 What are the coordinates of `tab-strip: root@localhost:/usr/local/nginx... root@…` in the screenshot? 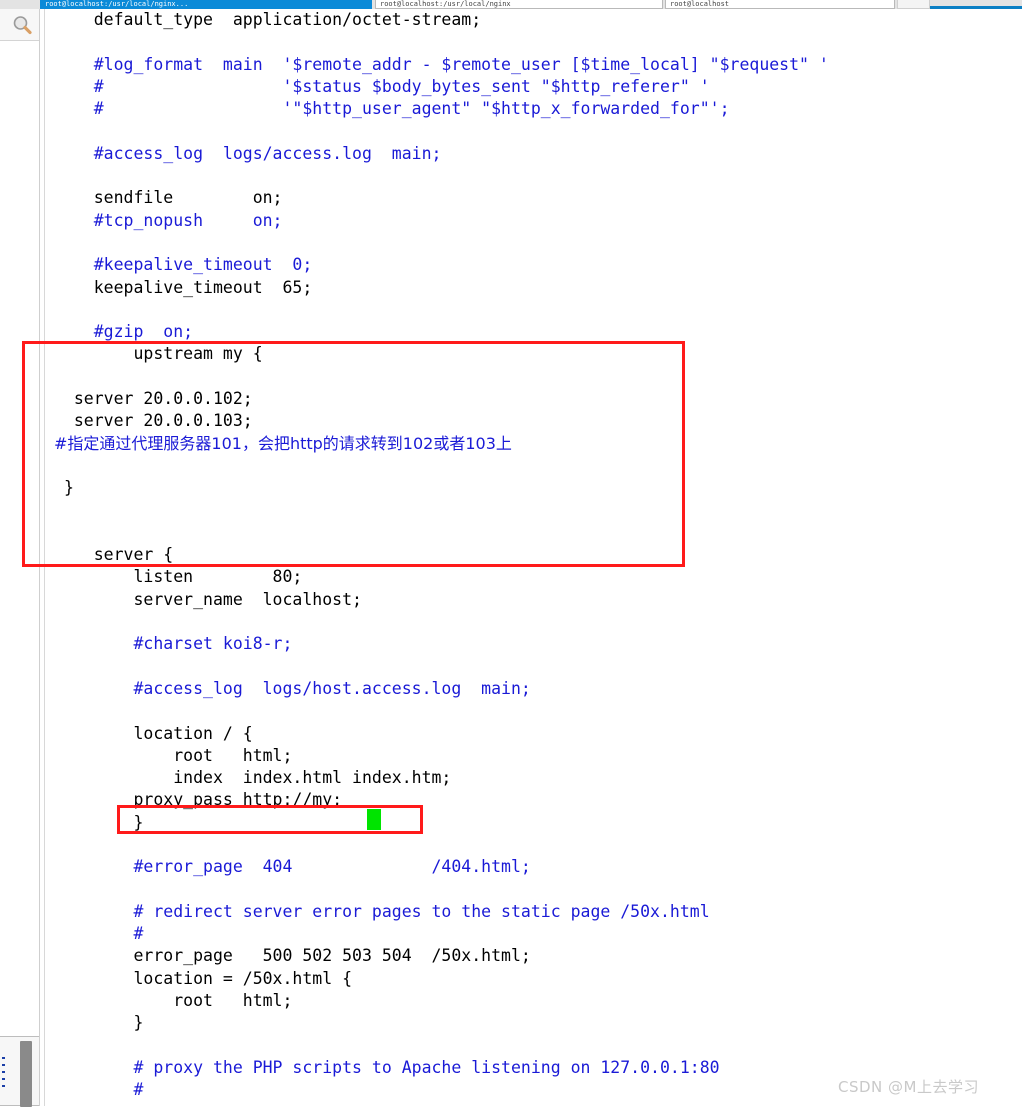 It's located at (511, 4).